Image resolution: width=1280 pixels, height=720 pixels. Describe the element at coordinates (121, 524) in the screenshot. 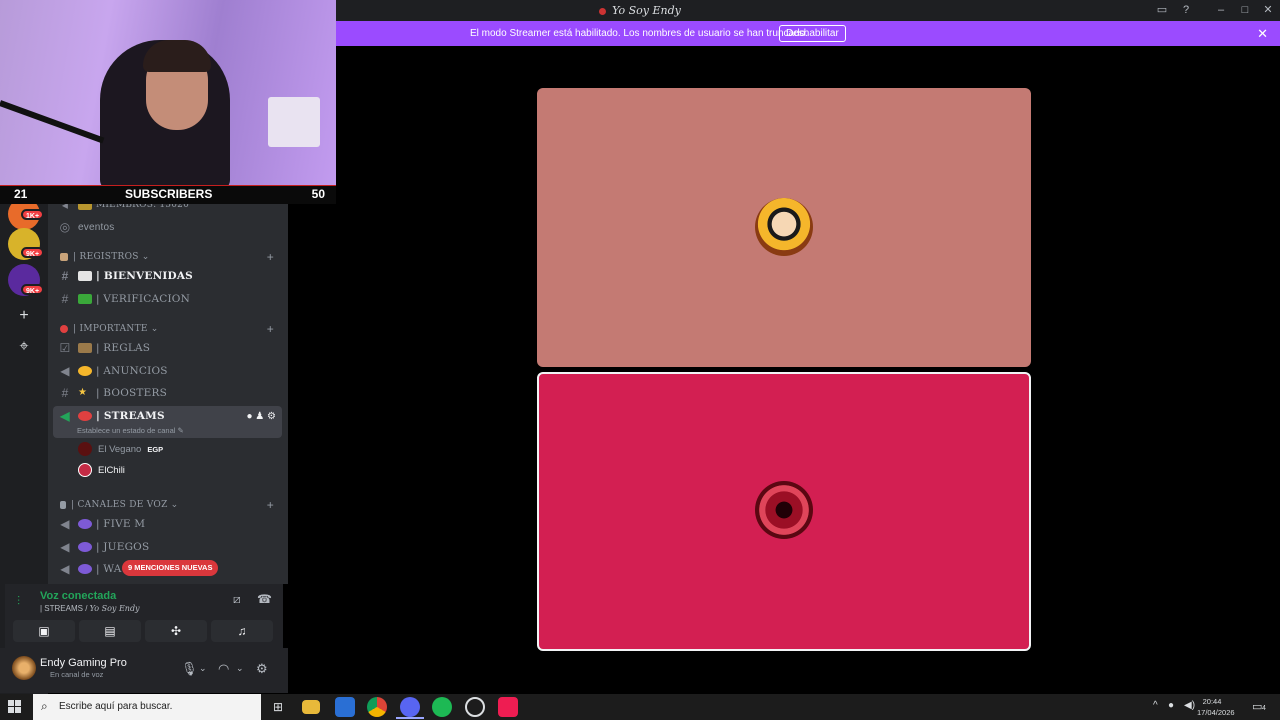

I see `channel-label: | FIVE M` at that location.